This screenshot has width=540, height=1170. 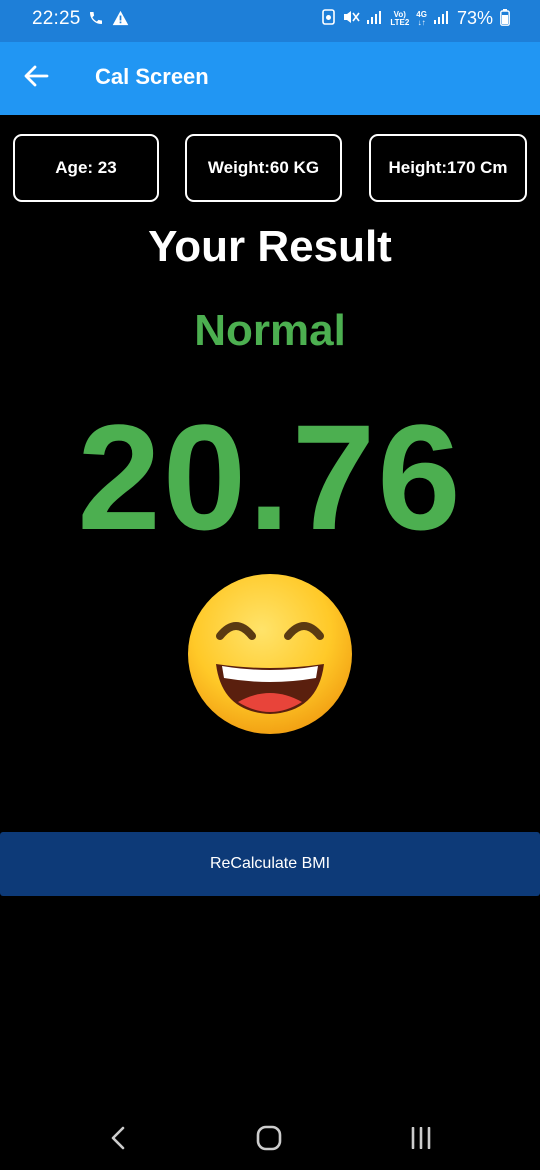 What do you see at coordinates (263, 168) in the screenshot?
I see `weight-box: Weight:60 KG` at bounding box center [263, 168].